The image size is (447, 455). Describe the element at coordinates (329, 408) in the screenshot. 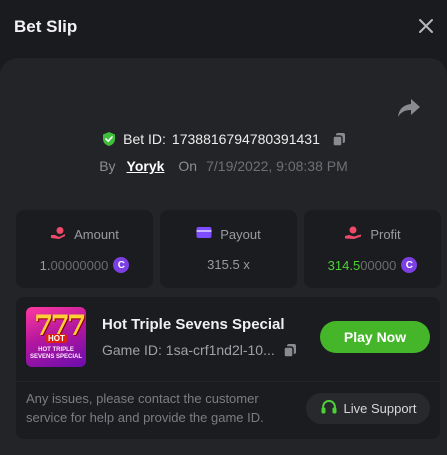

I see `headset-icon` at that location.